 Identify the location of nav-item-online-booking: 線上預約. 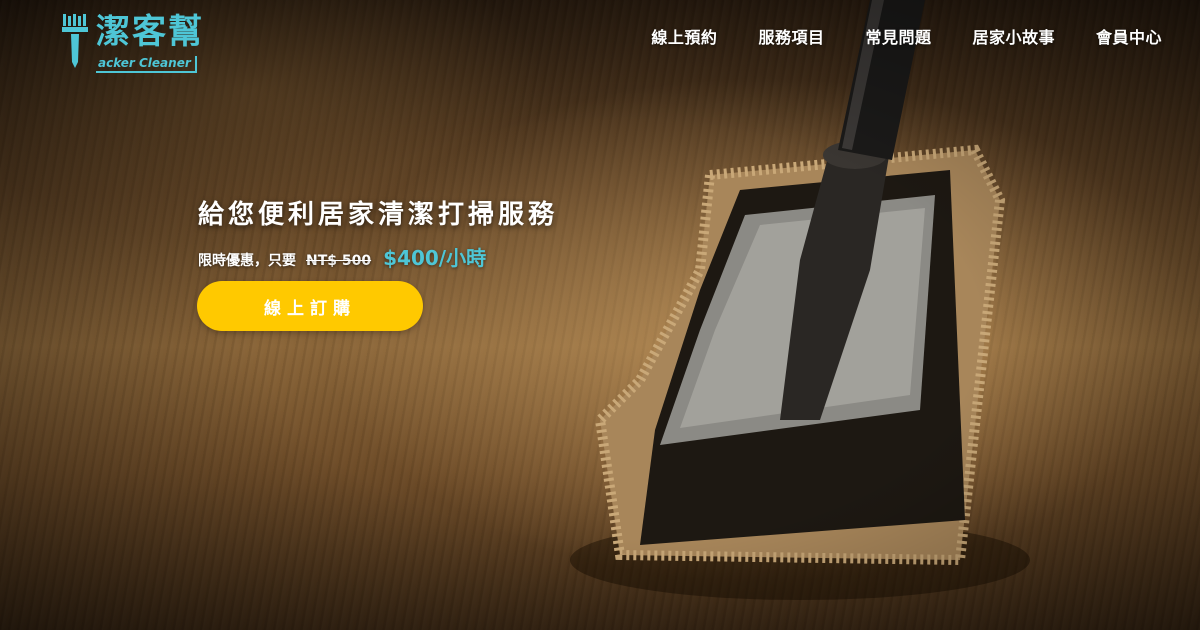
(684, 36).